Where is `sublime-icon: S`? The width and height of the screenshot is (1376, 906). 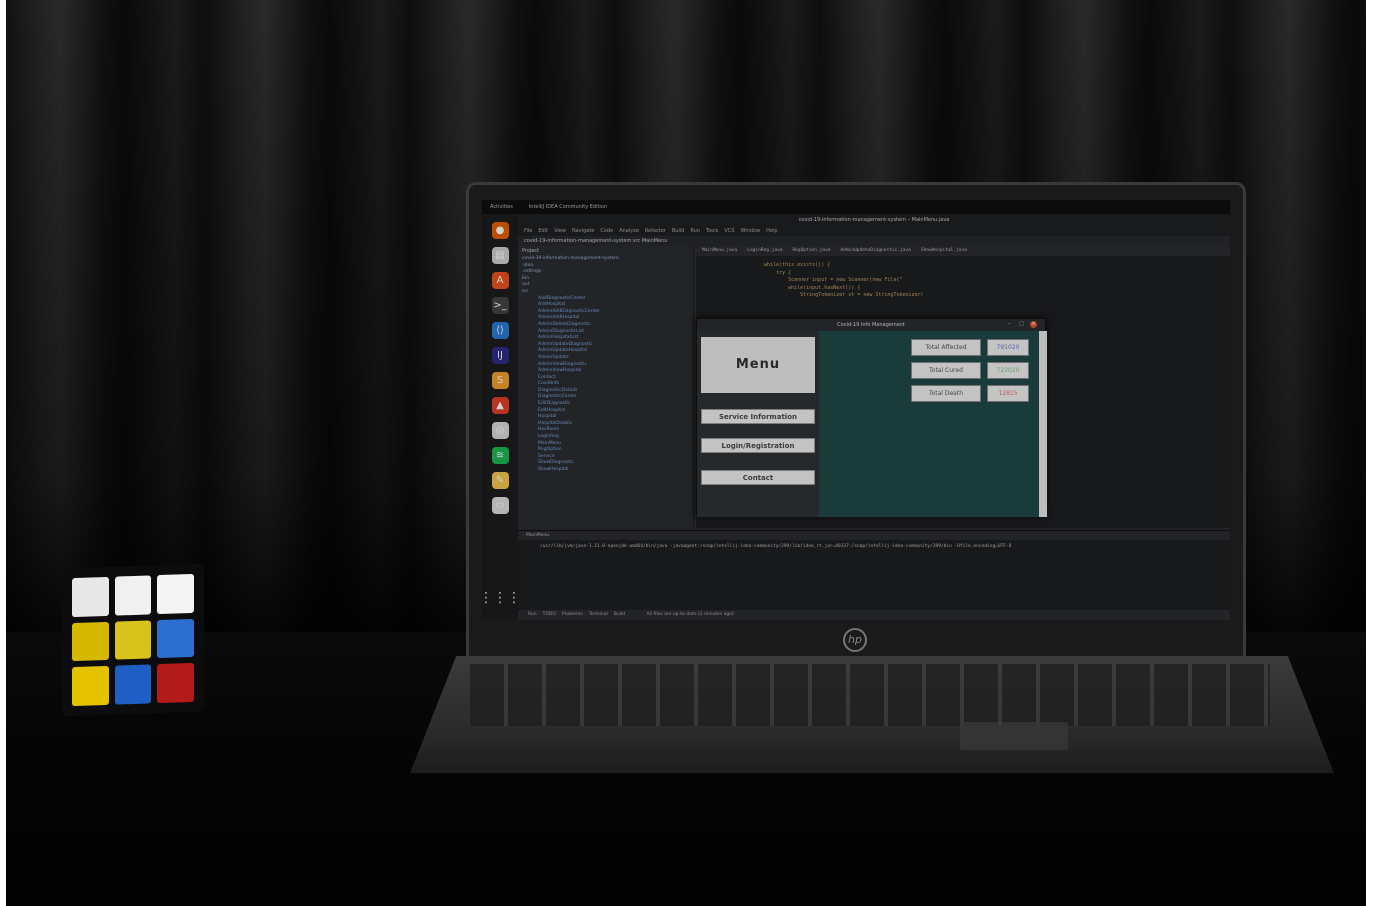 sublime-icon: S is located at coordinates (500, 380).